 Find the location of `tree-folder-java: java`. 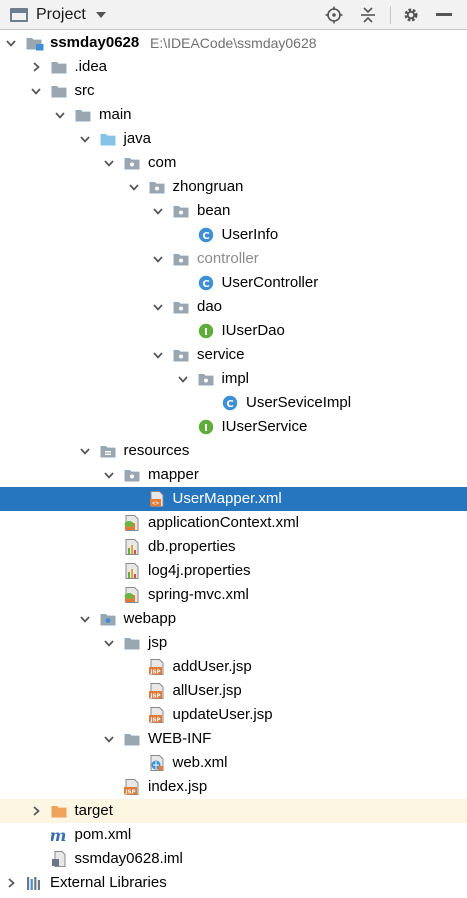

tree-folder-java: java is located at coordinates (233, 139).